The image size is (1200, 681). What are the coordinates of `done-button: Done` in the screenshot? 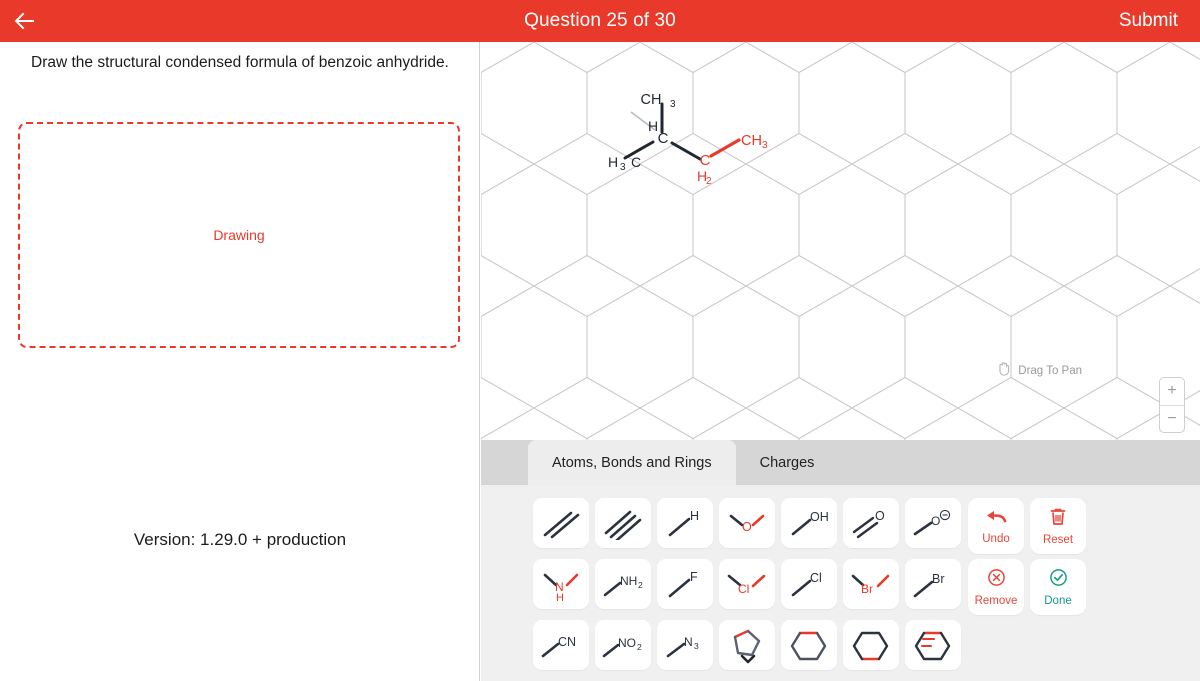 It's located at (1058, 587).